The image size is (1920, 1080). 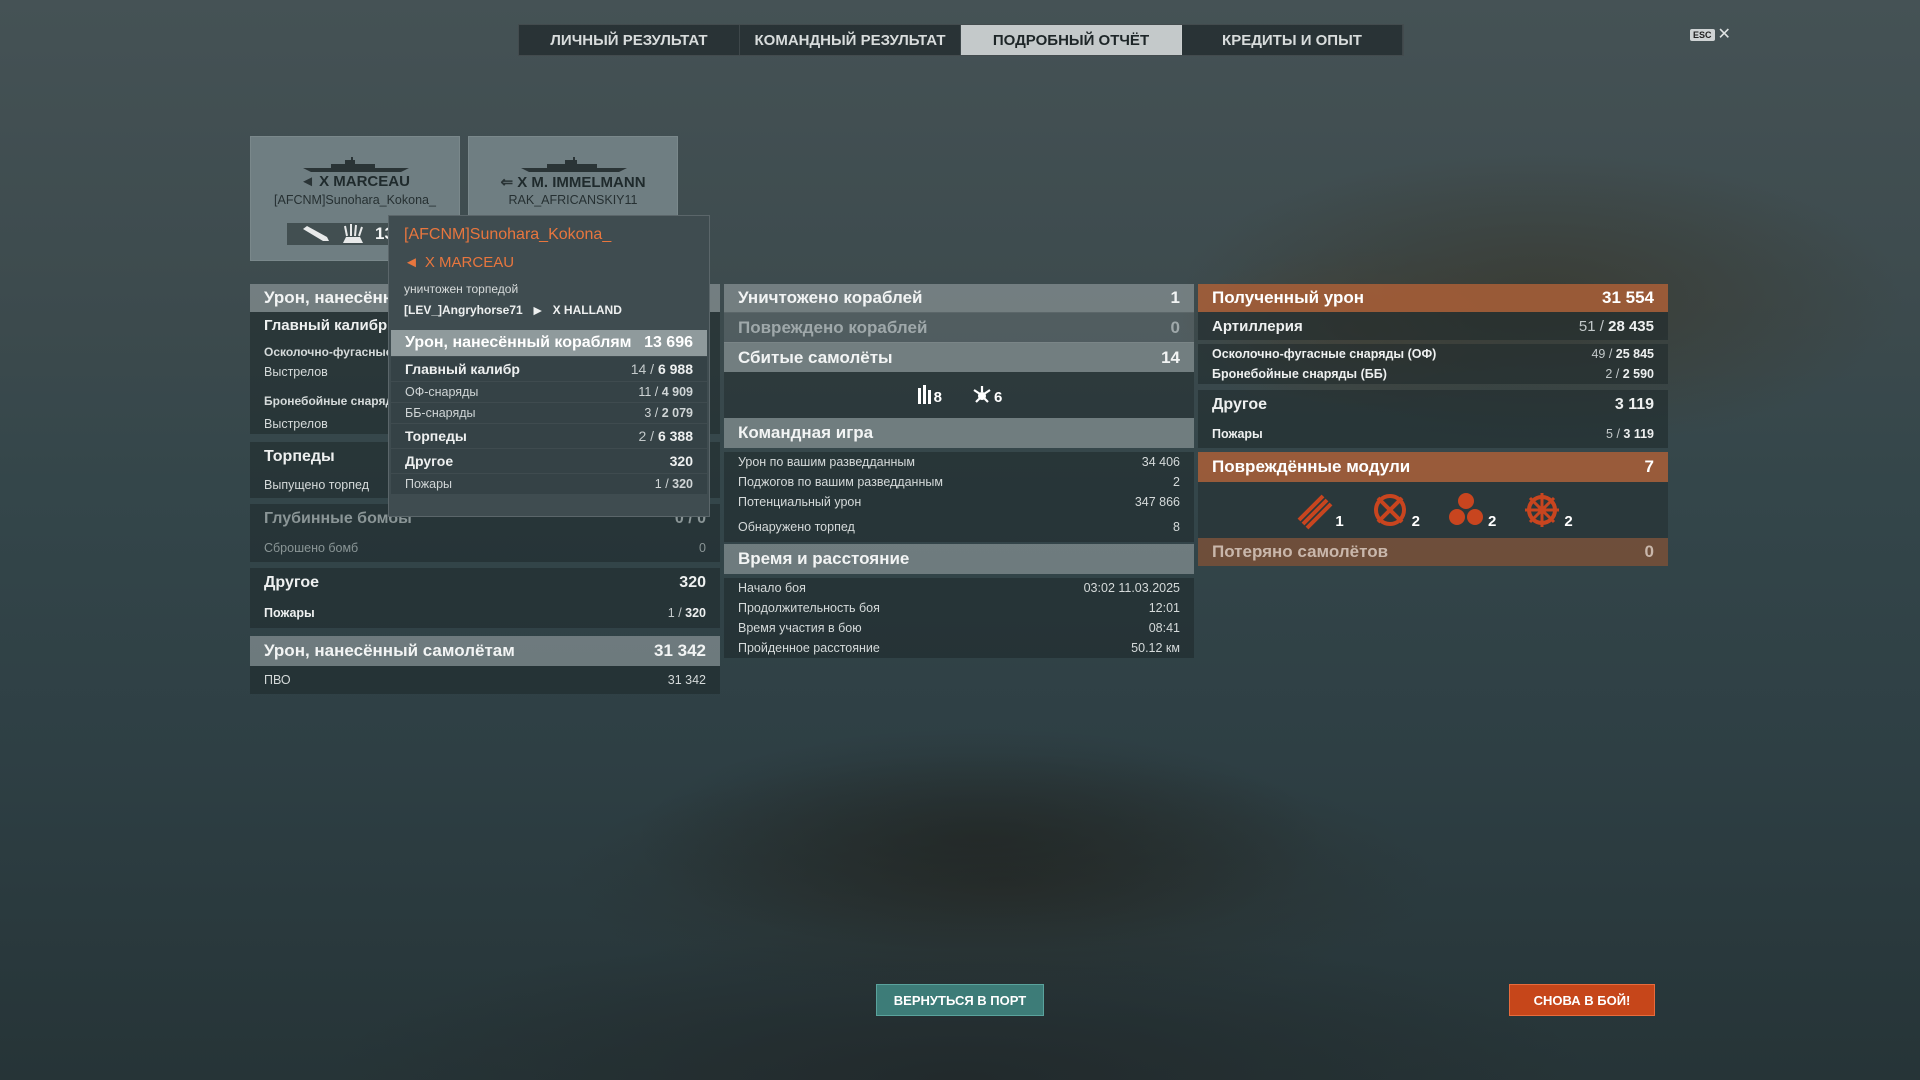 I want to click on team-row-value: 347 866, so click(x=1157, y=502).